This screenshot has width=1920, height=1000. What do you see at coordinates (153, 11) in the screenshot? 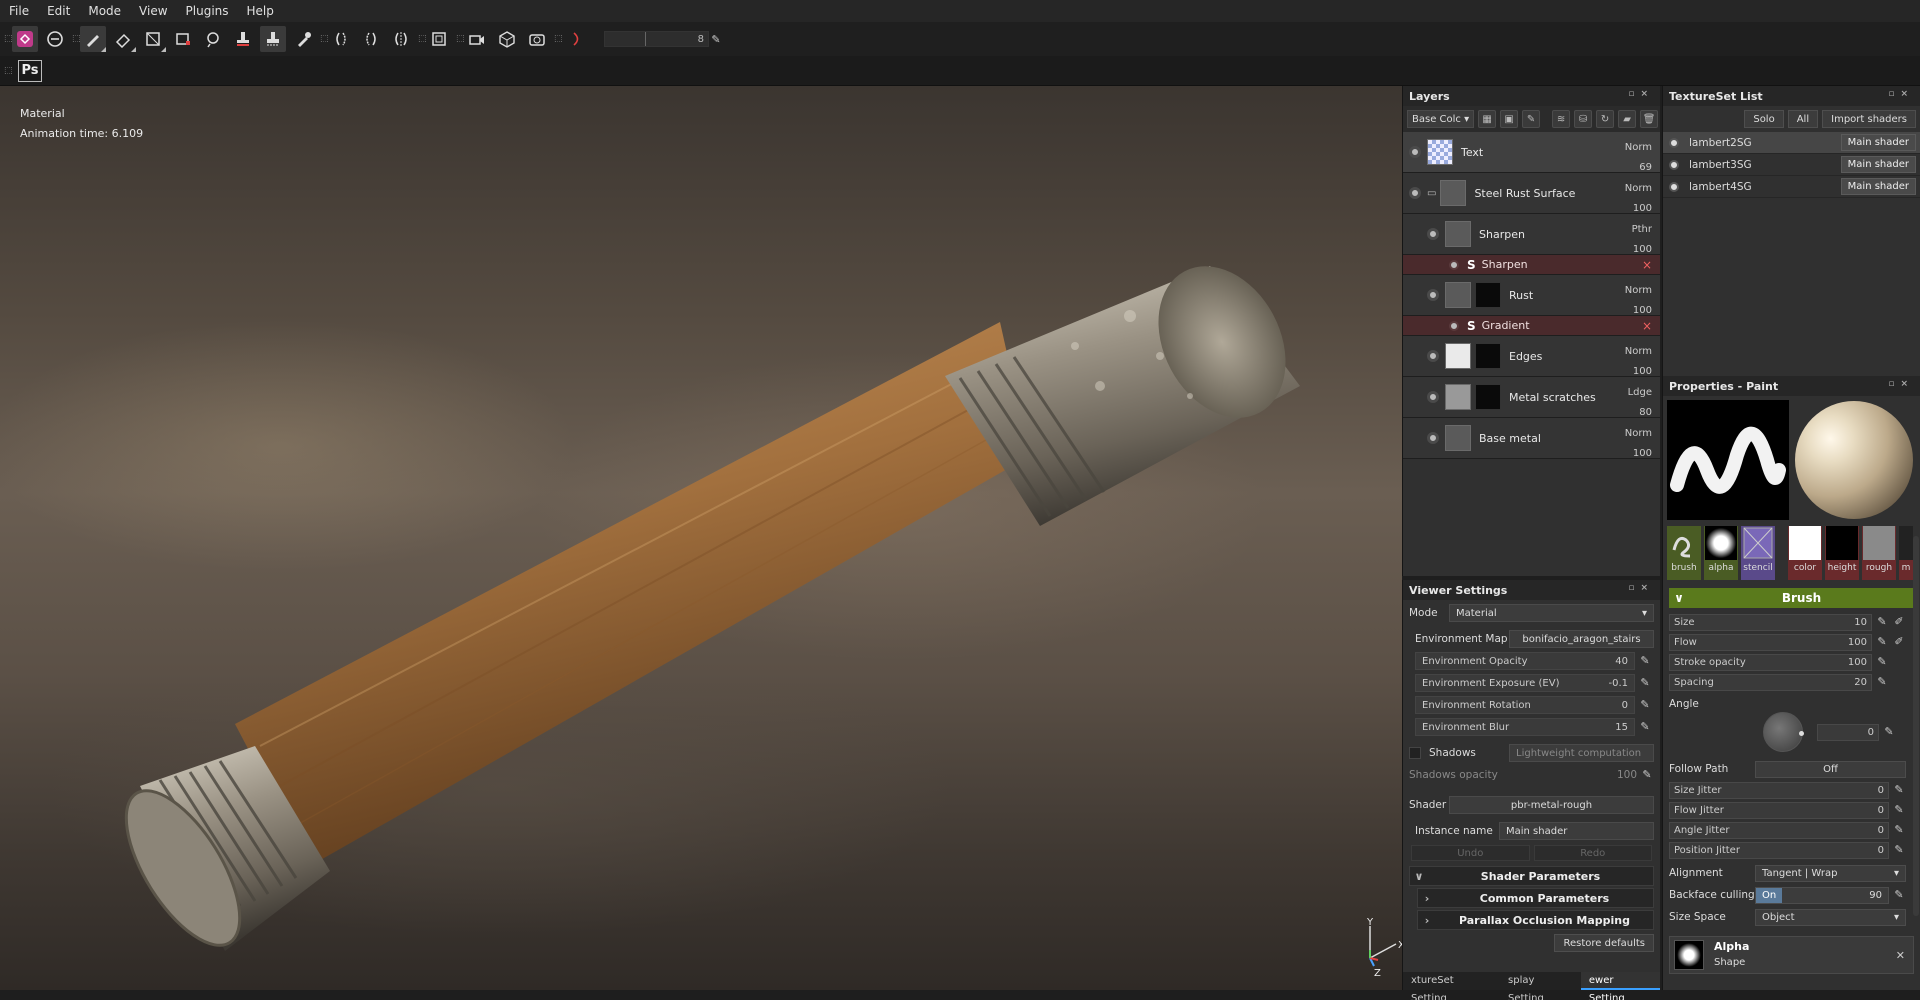
I see `menu-view: View` at bounding box center [153, 11].